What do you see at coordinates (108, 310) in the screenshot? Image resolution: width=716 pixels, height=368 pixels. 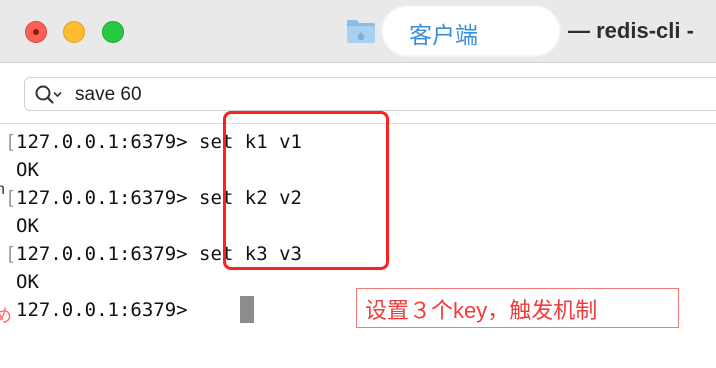 I see `terminal-prompt: 127.0.0.1:6379>` at bounding box center [108, 310].